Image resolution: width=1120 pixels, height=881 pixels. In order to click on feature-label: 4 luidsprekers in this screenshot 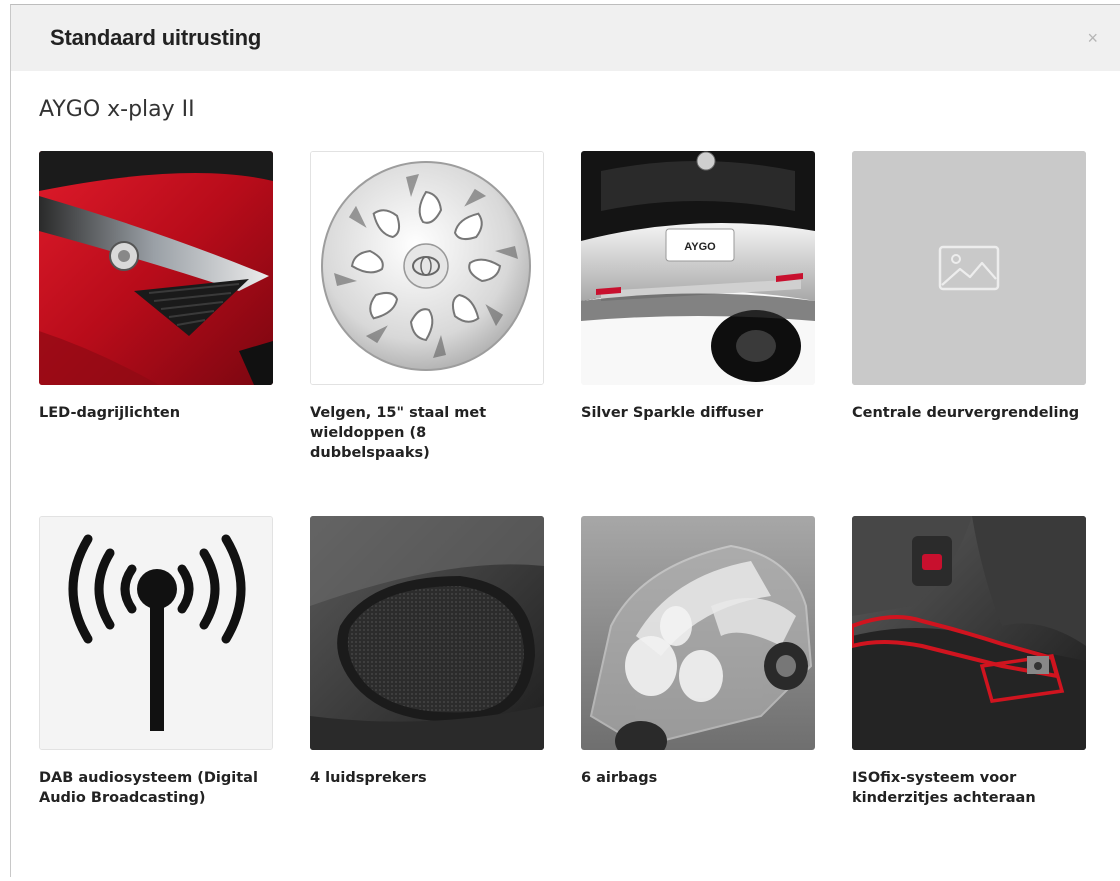, I will do `click(368, 778)`.